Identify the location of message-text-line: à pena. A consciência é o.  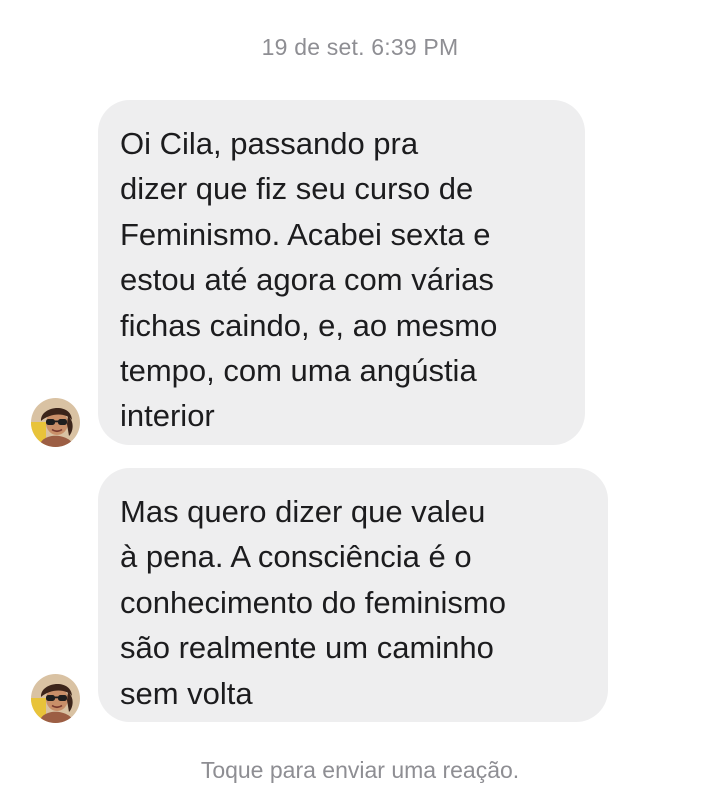
(296, 557).